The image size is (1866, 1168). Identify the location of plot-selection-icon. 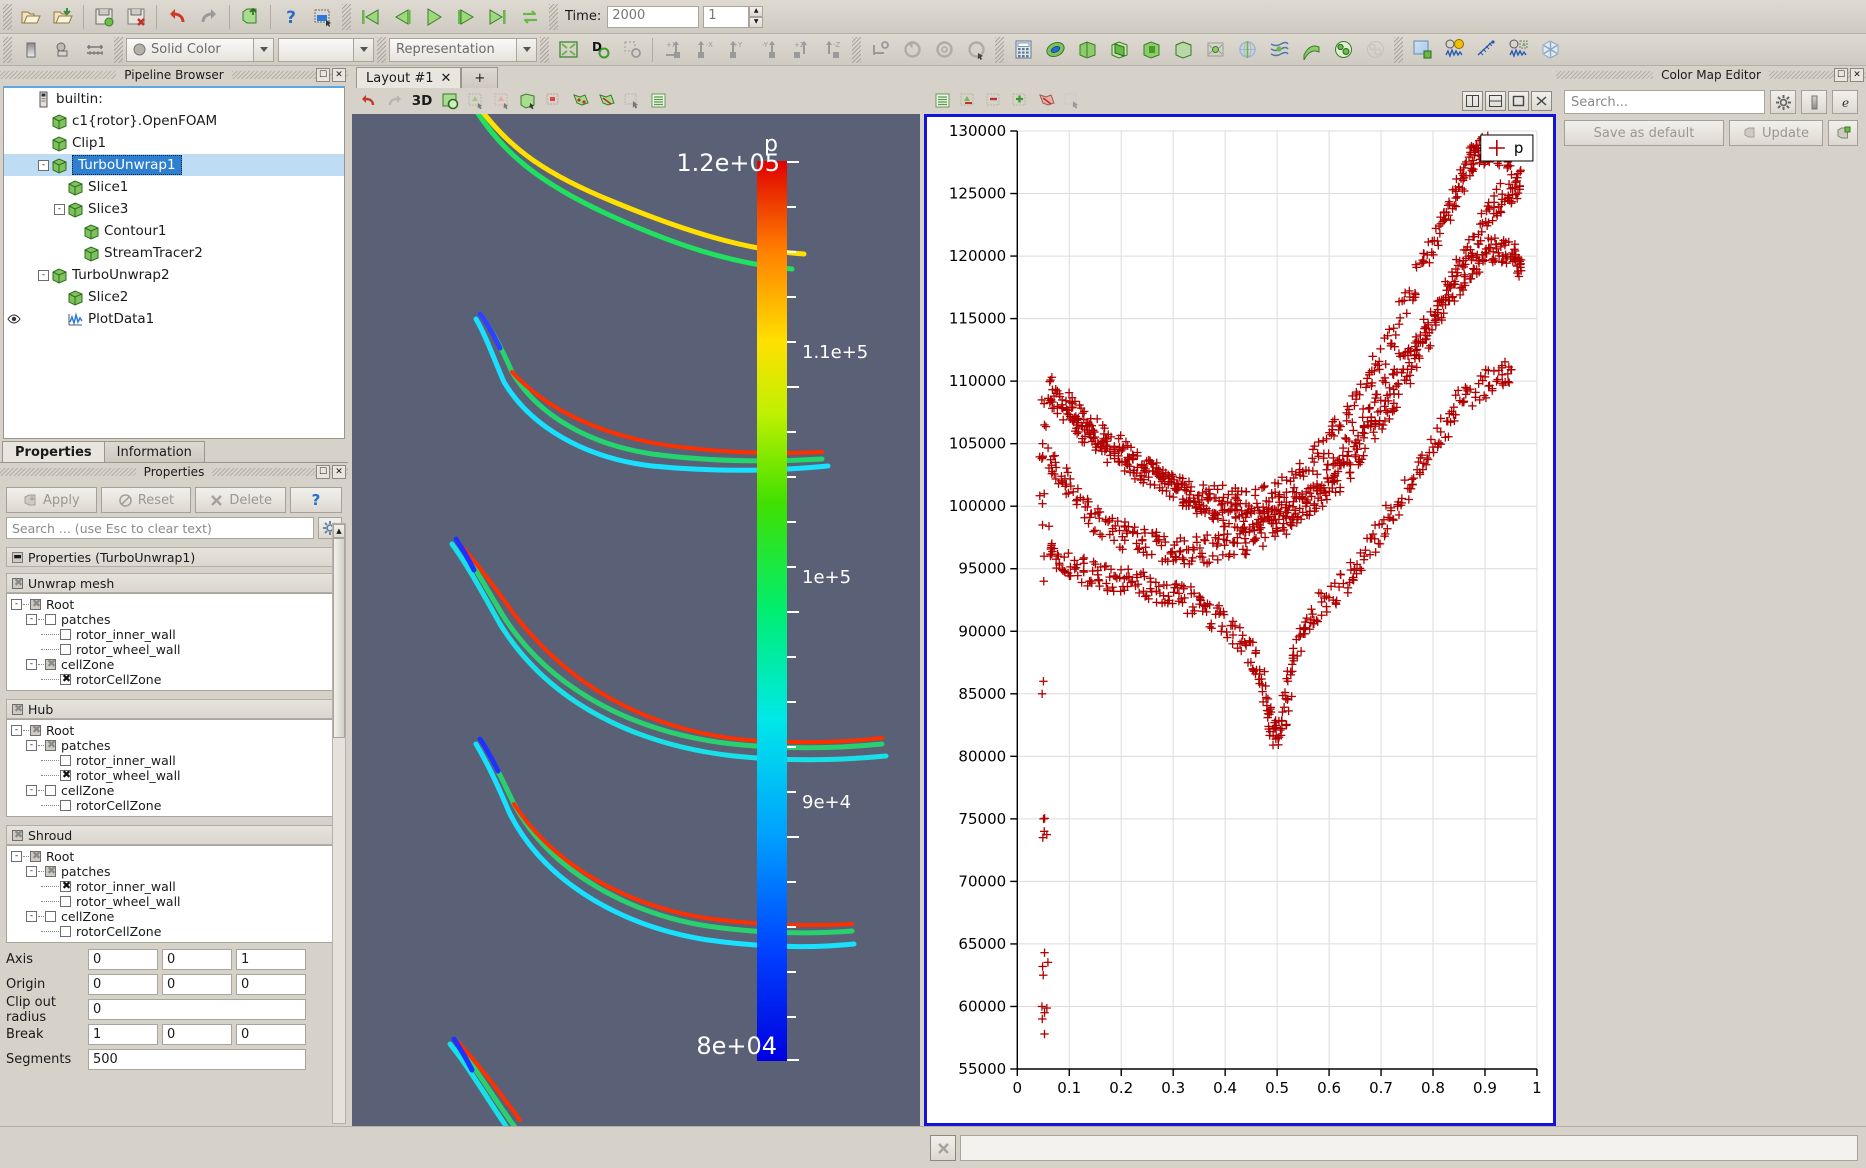
(1454, 50).